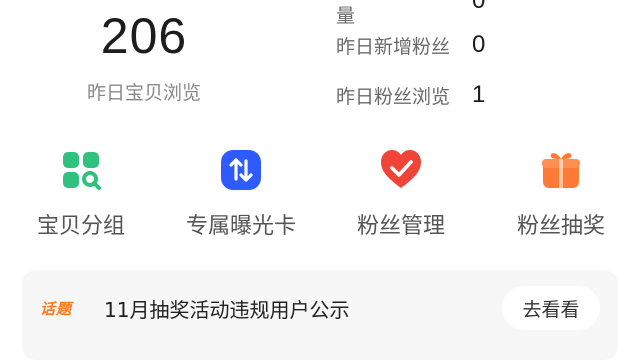 The height and width of the screenshot is (360, 640). What do you see at coordinates (241, 194) in the screenshot?
I see `shortcut-exposure-card: 专属曝光卡` at bounding box center [241, 194].